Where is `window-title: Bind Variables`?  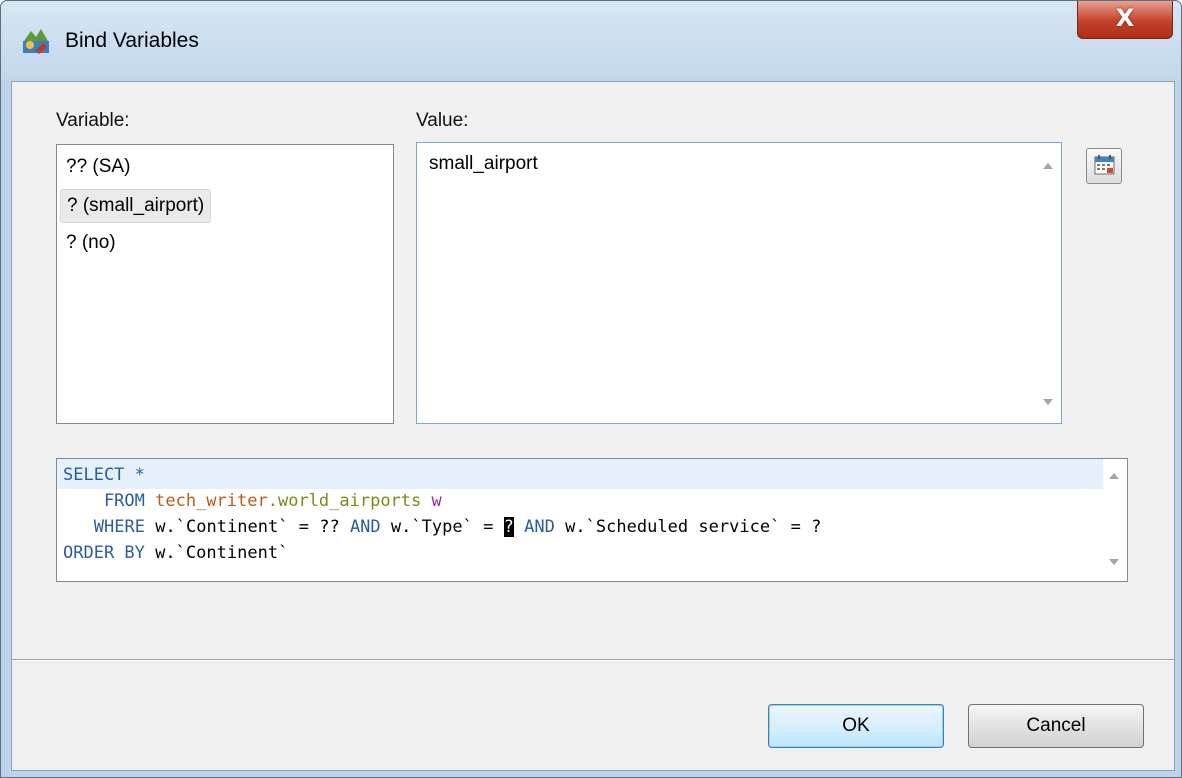
window-title: Bind Variables is located at coordinates (132, 40).